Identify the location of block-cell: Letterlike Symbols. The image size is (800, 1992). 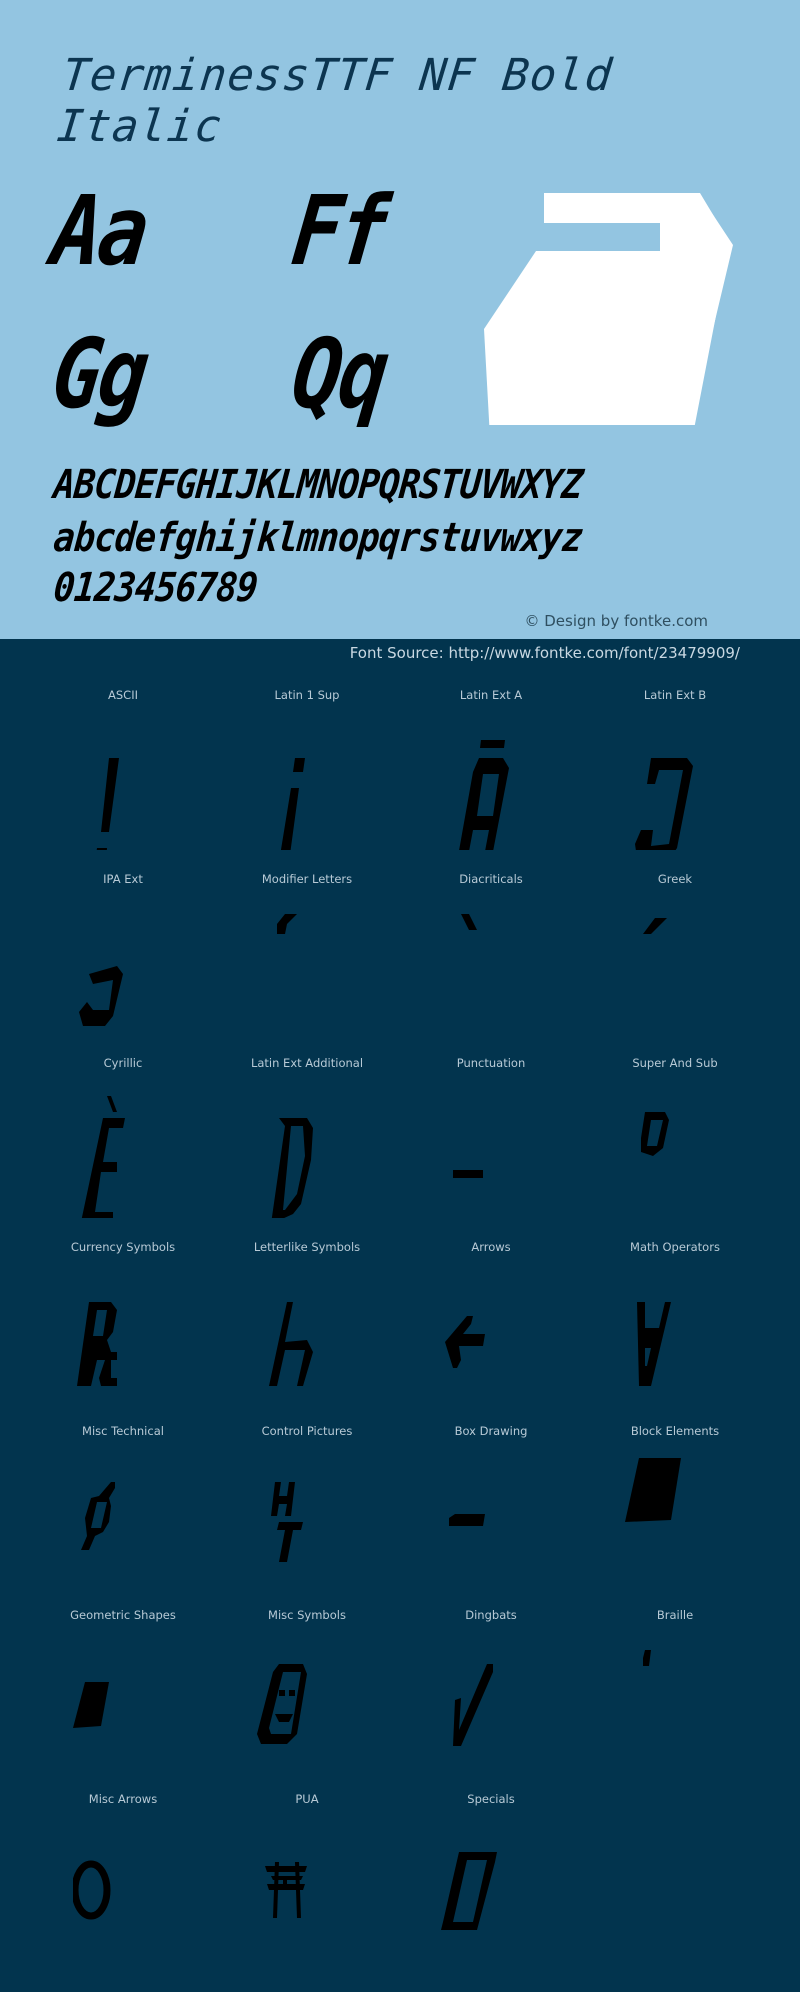
(307, 1324).